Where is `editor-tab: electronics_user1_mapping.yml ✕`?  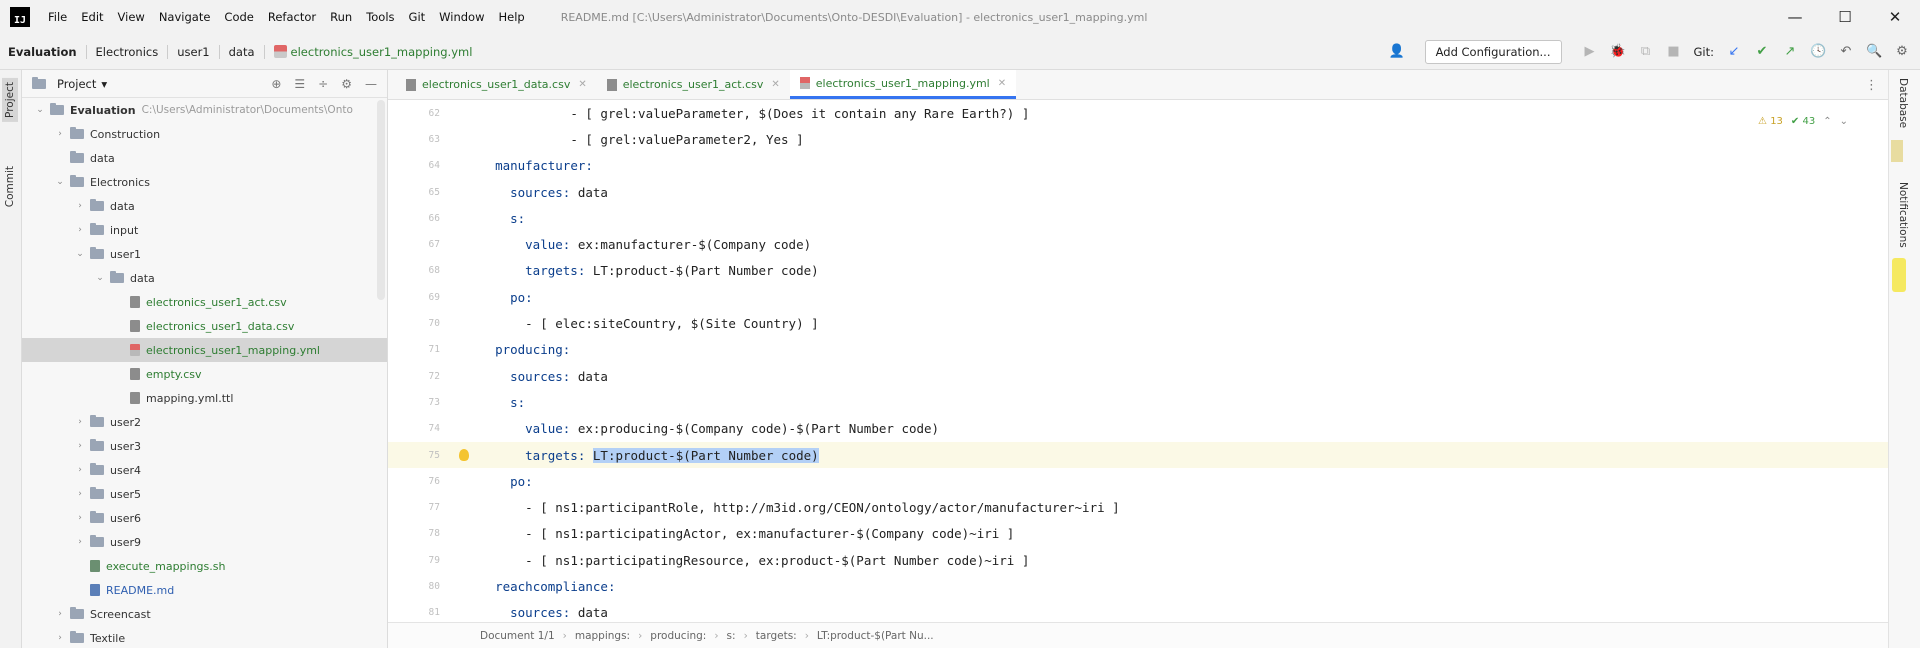
editor-tab: electronics_user1_mapping.yml ✕ is located at coordinates (903, 84).